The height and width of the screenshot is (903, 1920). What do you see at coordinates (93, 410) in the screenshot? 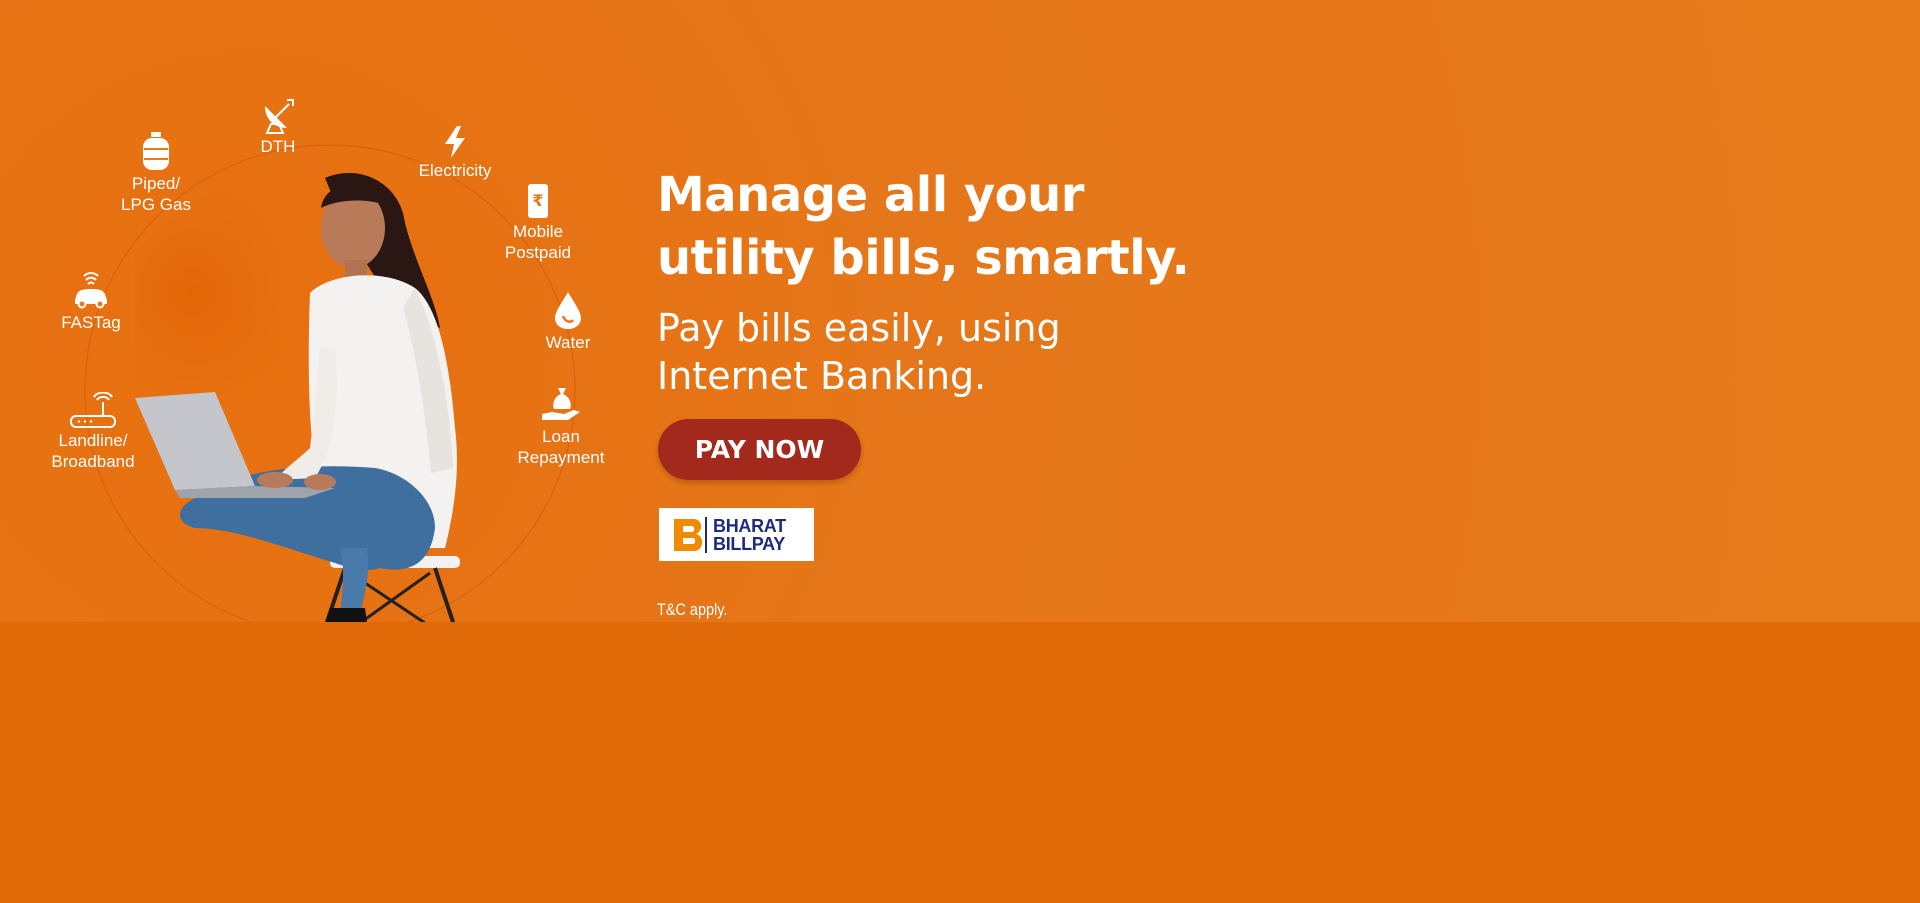
I see `router-icon` at bounding box center [93, 410].